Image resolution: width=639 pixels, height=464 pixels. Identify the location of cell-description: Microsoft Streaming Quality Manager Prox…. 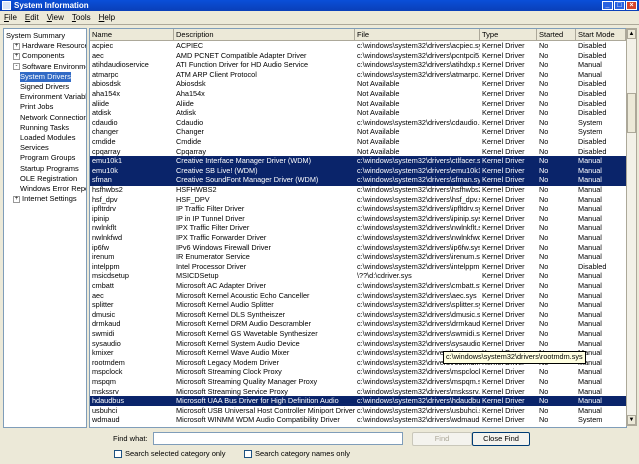
(247, 381).